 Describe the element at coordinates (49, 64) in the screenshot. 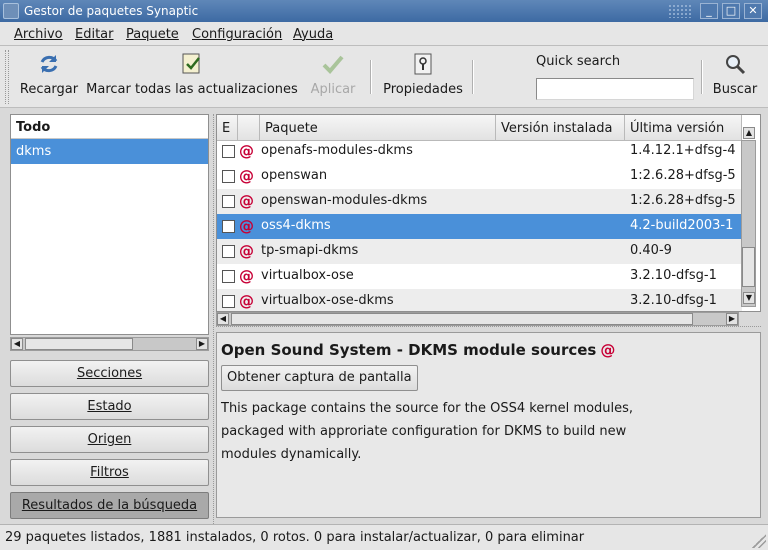

I see `reload-icon` at that location.